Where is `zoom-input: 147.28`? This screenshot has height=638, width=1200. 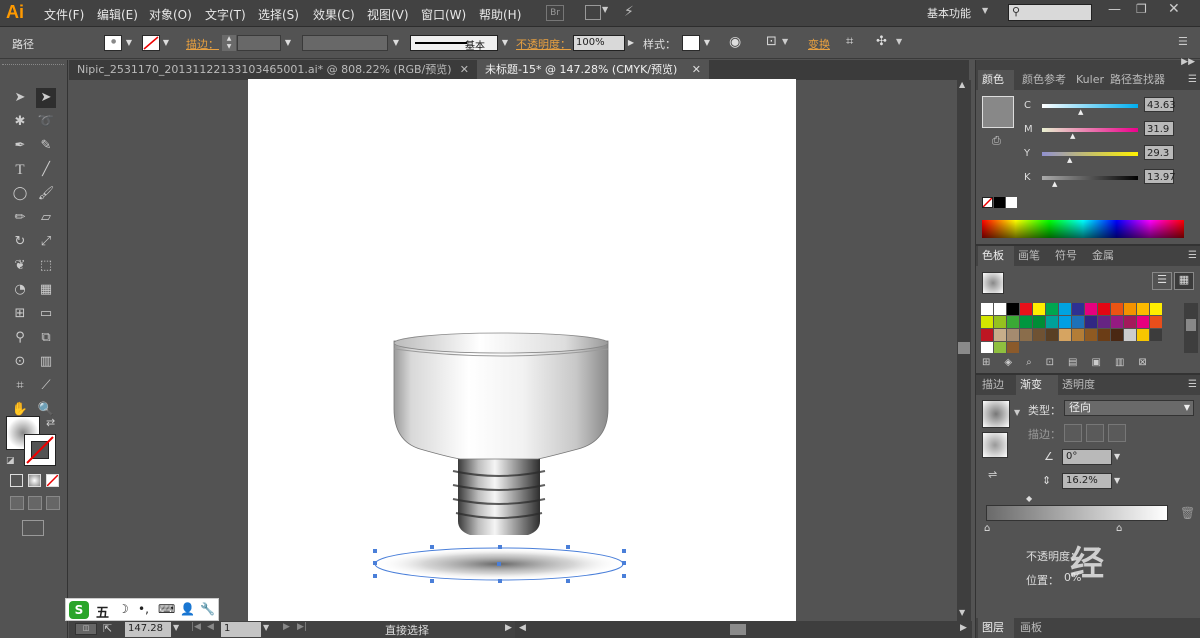
zoom-input: 147.28 is located at coordinates (148, 629).